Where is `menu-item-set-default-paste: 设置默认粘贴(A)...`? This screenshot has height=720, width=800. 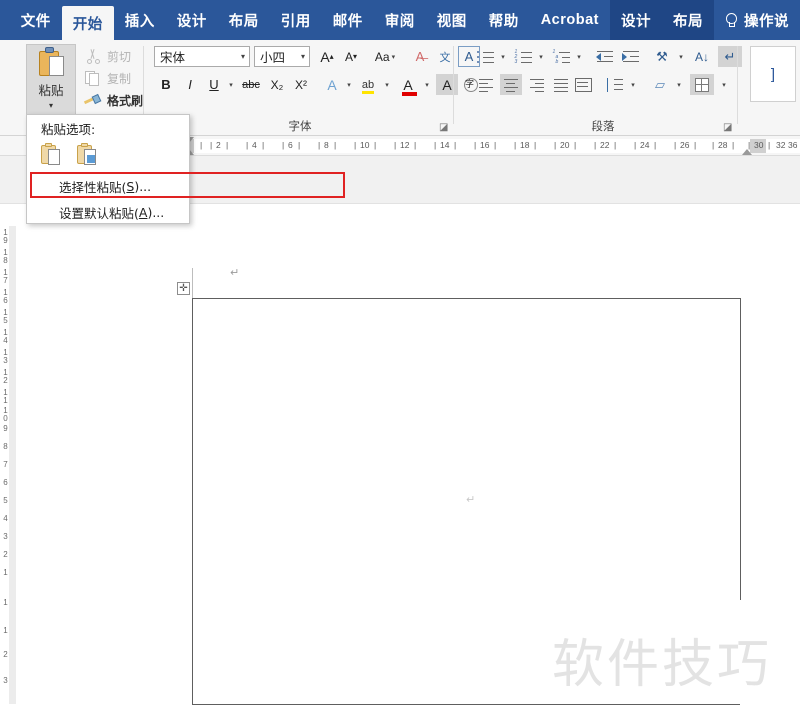
menu-item-set-default-paste: 设置默认粘贴(A)... is located at coordinates (108, 212).